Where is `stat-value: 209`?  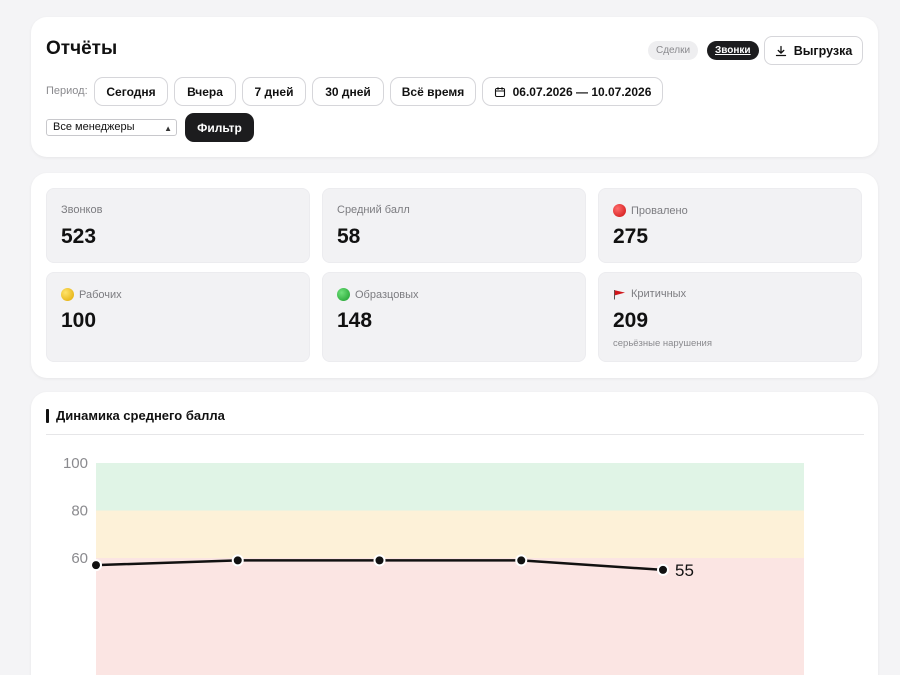 stat-value: 209 is located at coordinates (631, 320).